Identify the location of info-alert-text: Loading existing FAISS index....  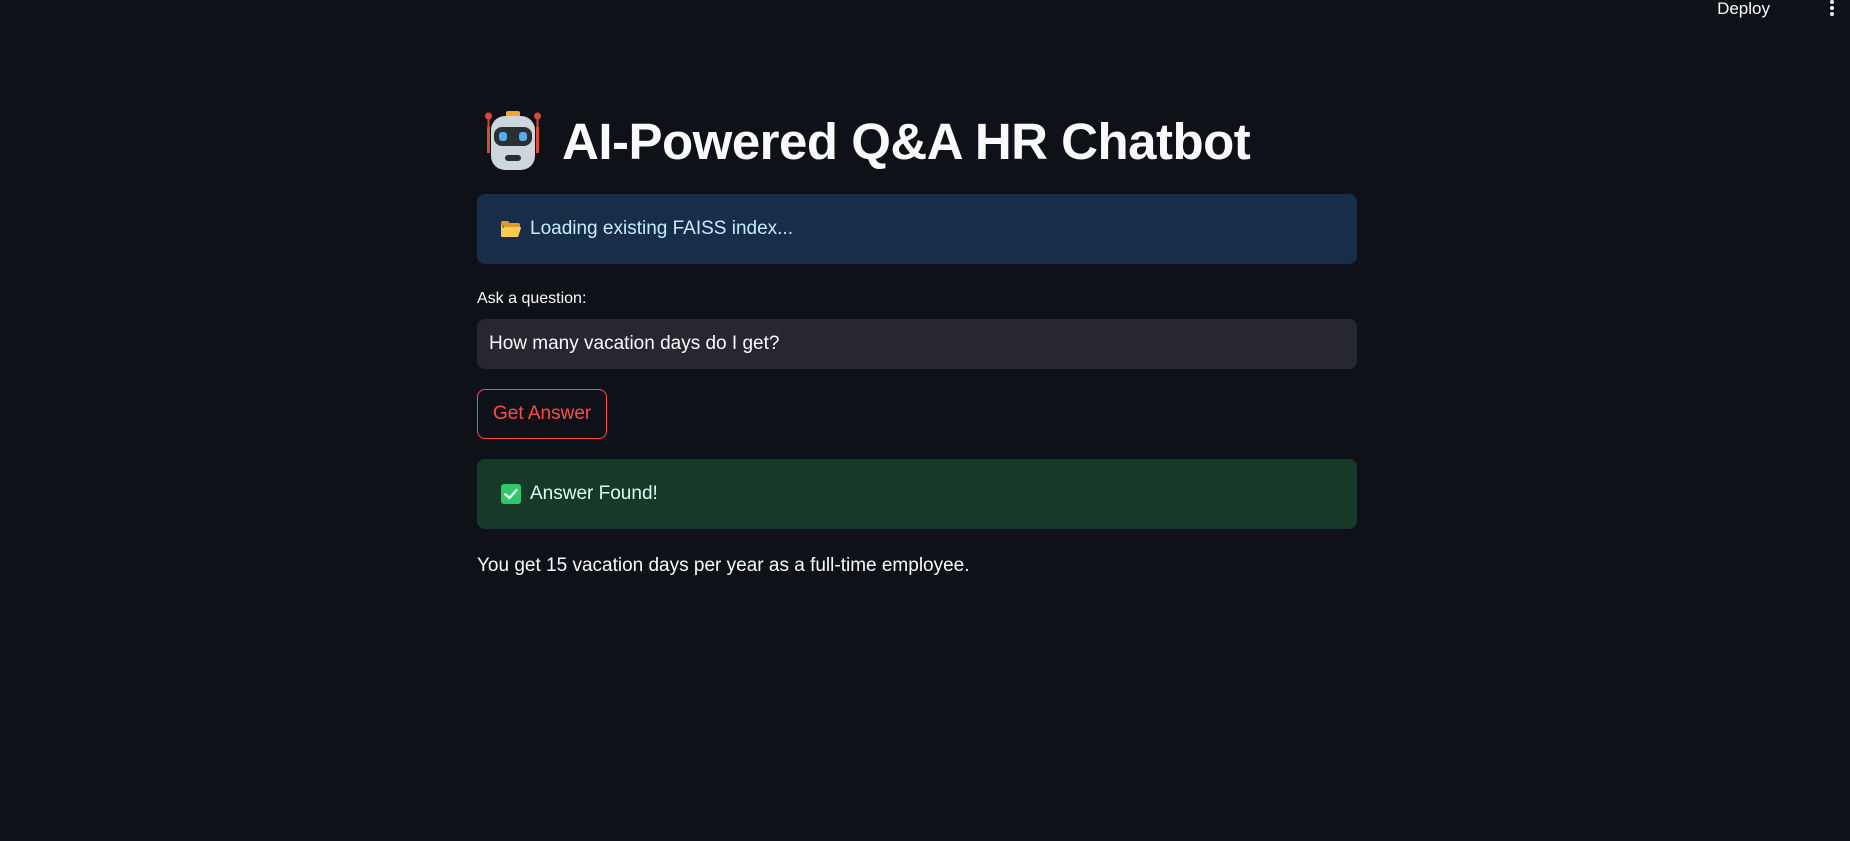
(661, 228).